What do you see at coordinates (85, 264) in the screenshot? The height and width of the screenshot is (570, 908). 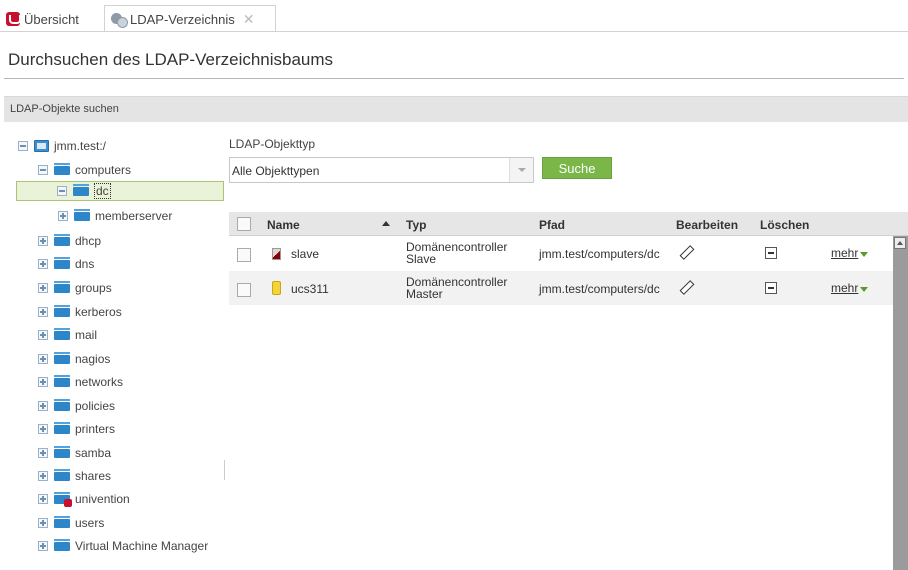 I see `tree-node-label: dns` at bounding box center [85, 264].